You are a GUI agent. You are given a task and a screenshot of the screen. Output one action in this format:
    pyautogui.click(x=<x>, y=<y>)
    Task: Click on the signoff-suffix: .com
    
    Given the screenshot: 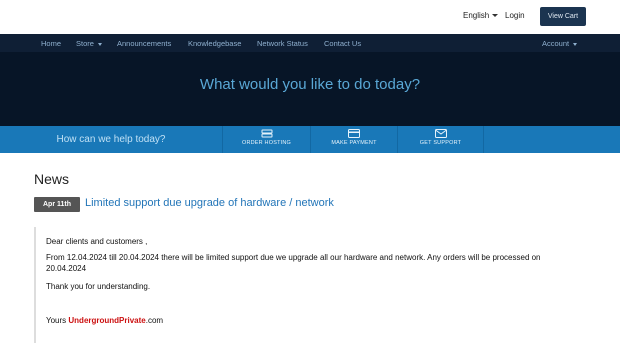 What is the action you would take?
    pyautogui.click(x=154, y=320)
    